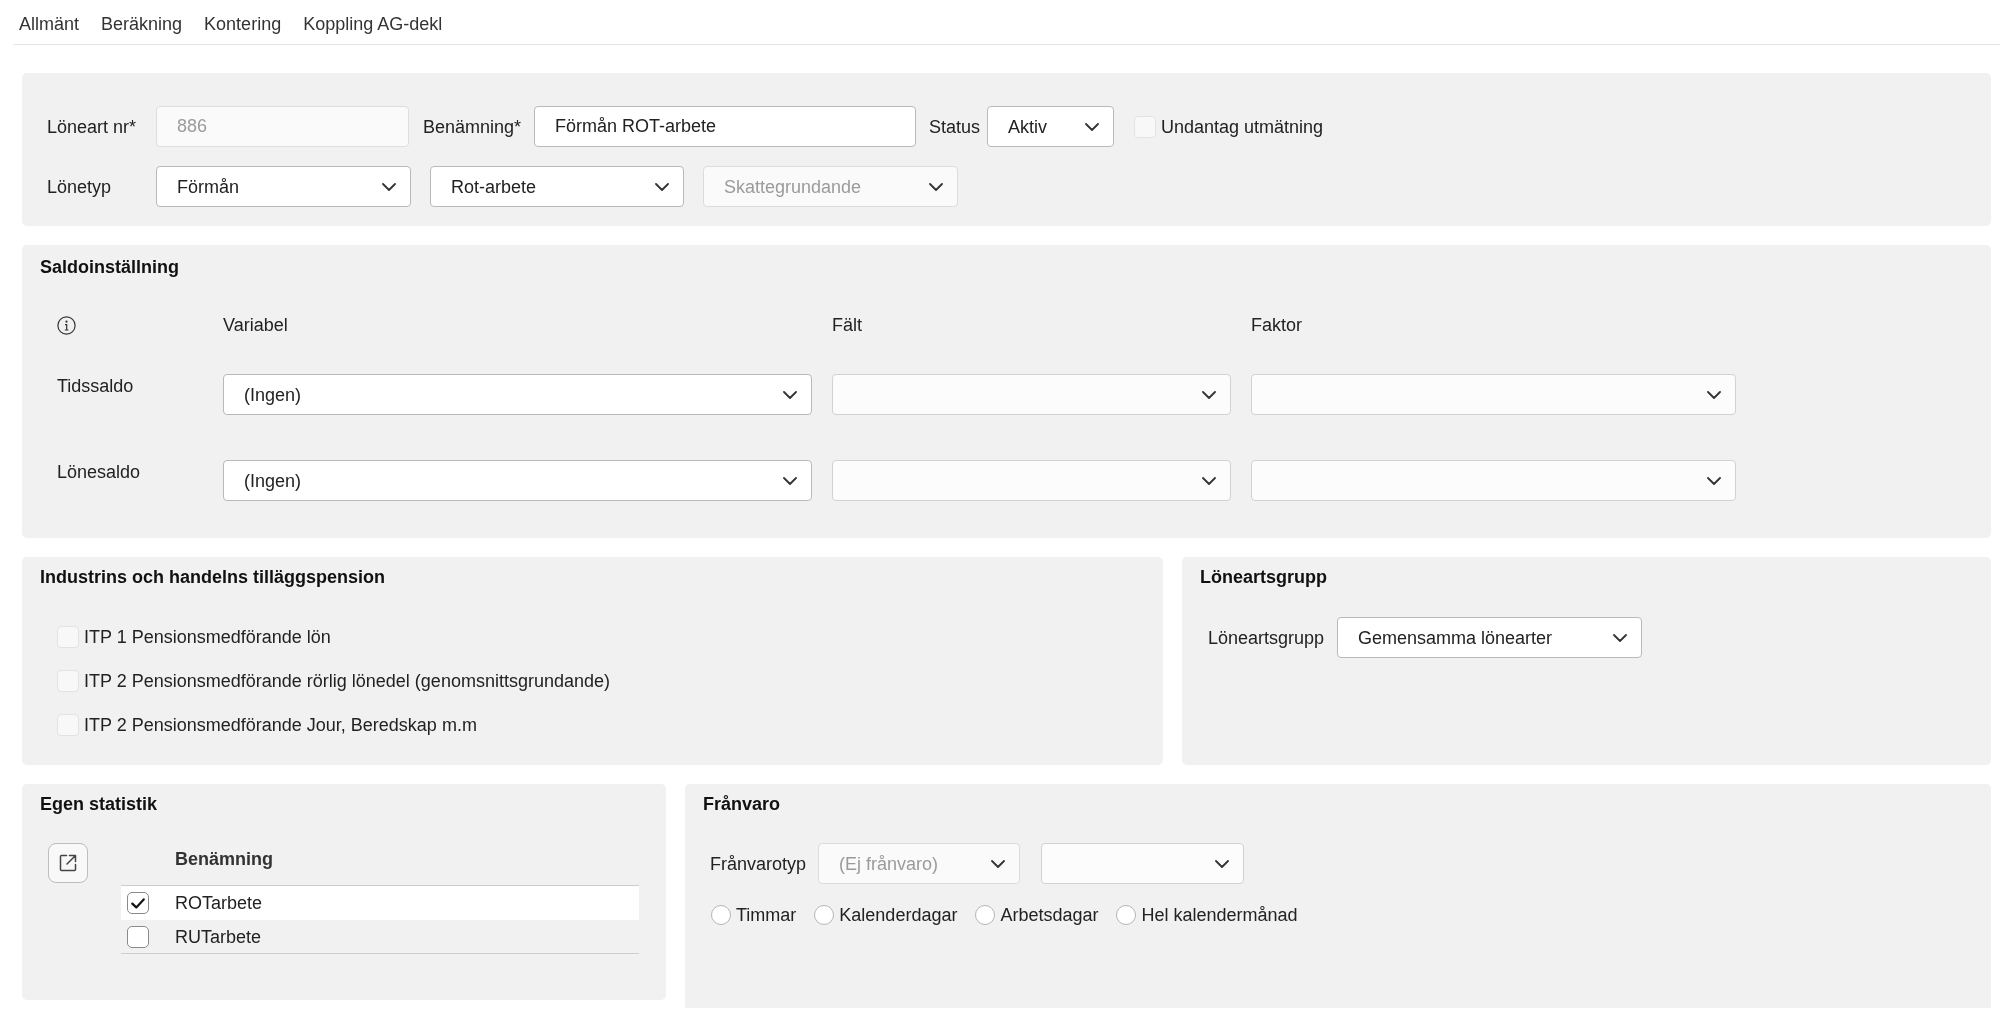  What do you see at coordinates (213, 577) in the screenshot?
I see `section-heading: Industrins och handelns tilläggspension` at bounding box center [213, 577].